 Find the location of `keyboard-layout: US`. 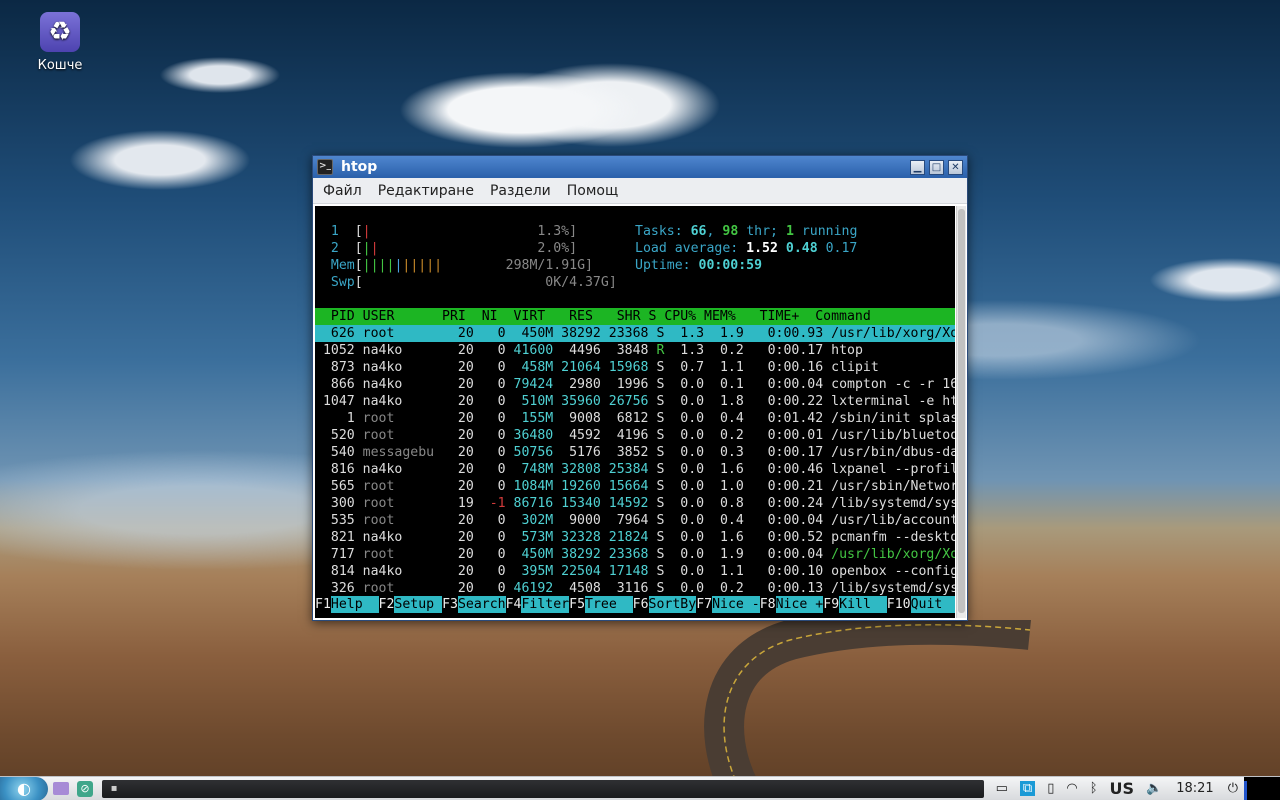

keyboard-layout: US is located at coordinates (1122, 788).